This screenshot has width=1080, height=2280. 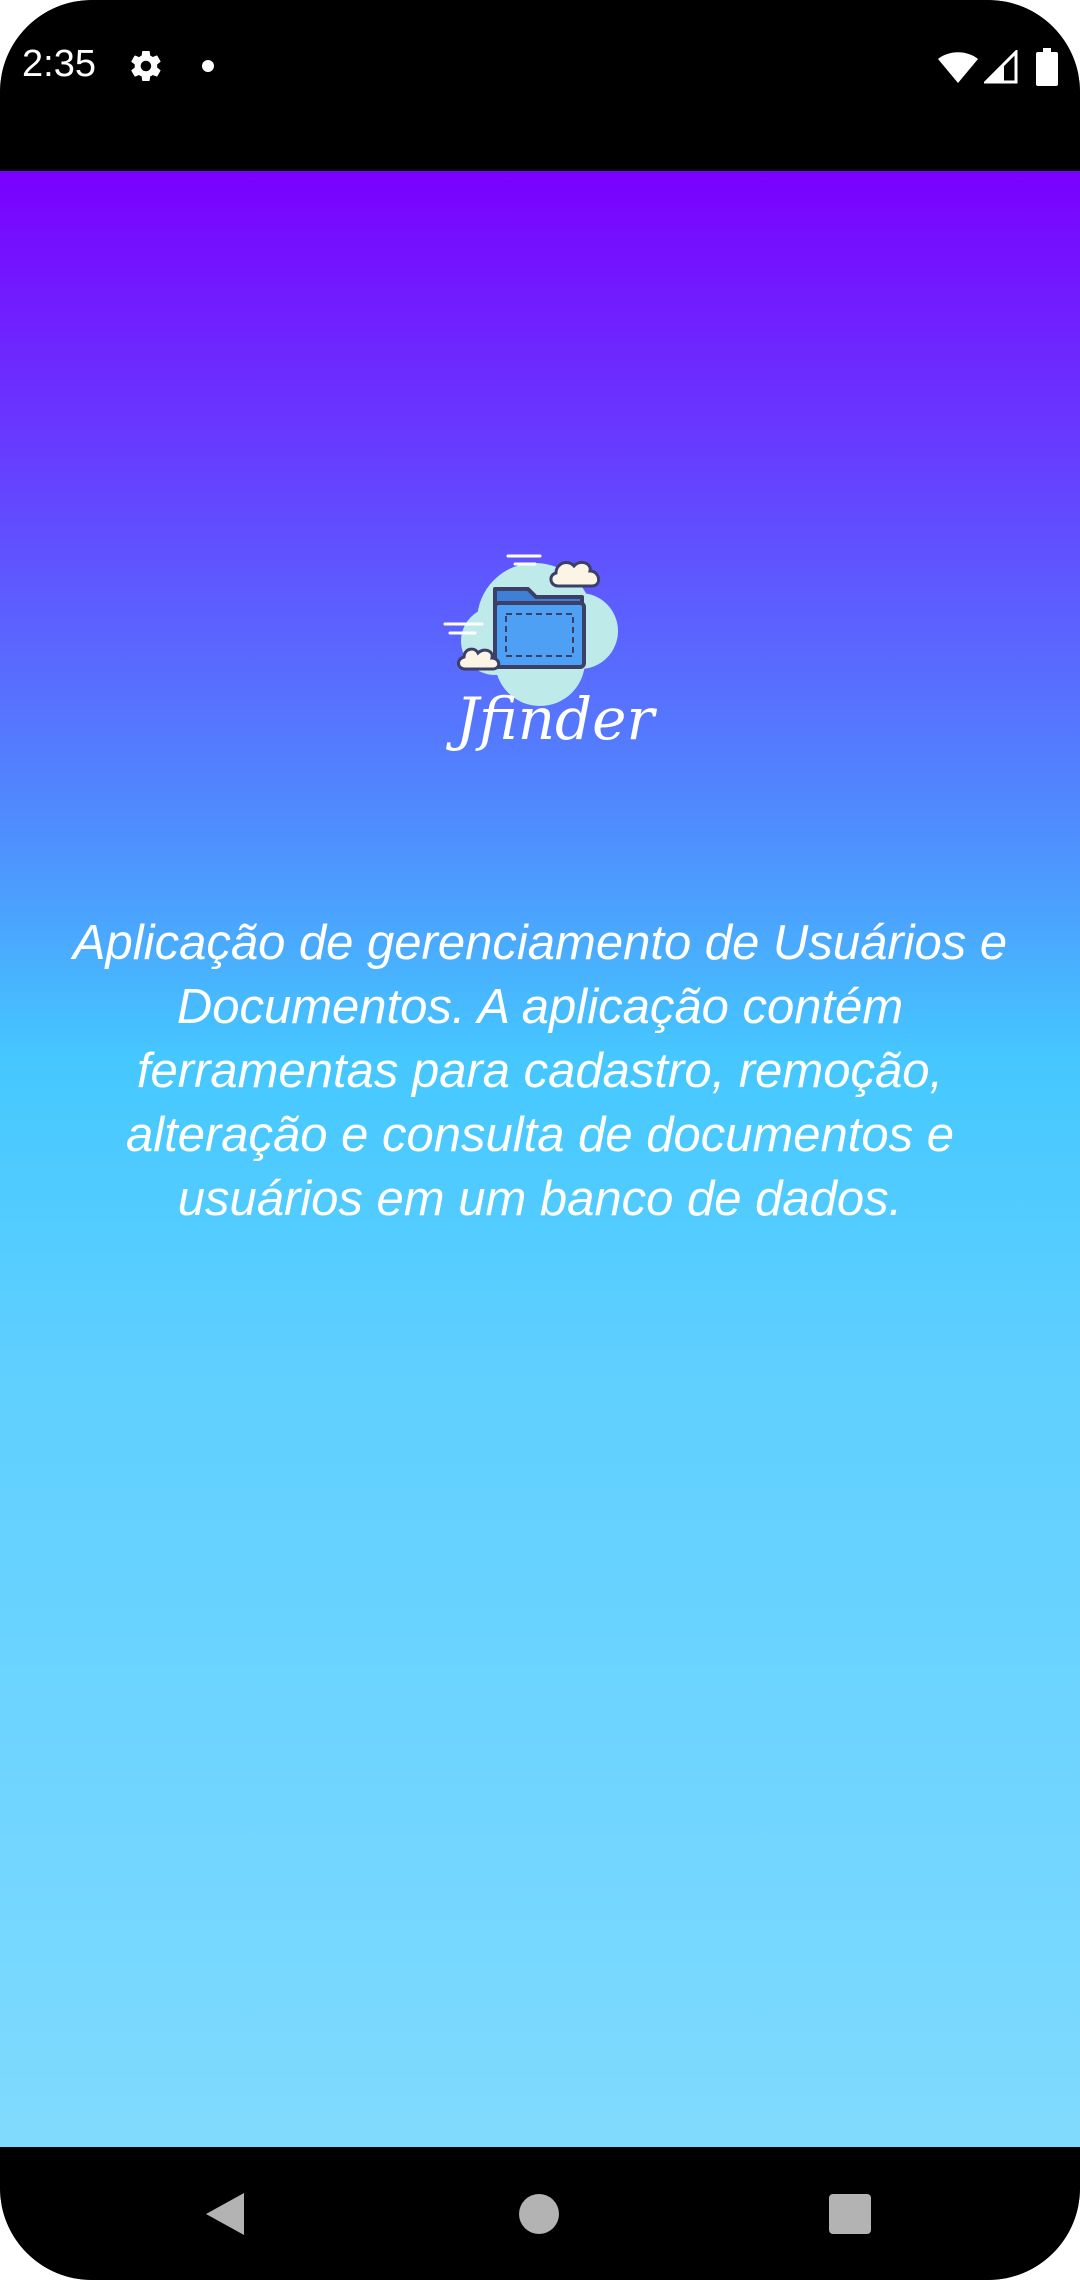 What do you see at coordinates (1047, 67) in the screenshot?
I see `battery-icon` at bounding box center [1047, 67].